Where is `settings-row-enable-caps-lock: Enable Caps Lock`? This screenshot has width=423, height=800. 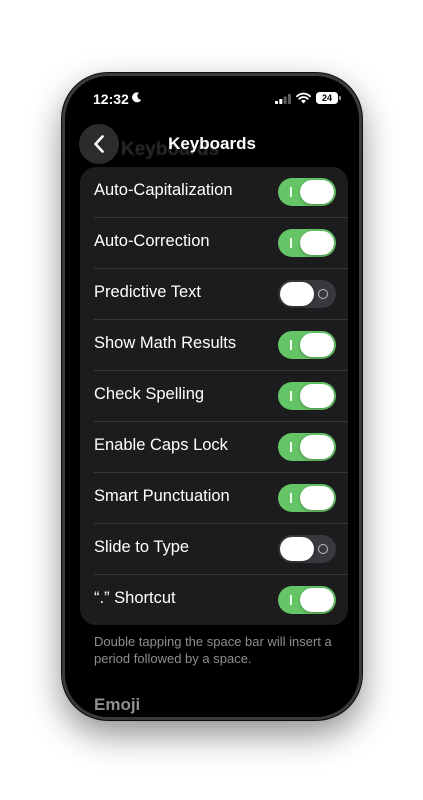 settings-row-enable-caps-lock: Enable Caps Lock is located at coordinates (214, 447).